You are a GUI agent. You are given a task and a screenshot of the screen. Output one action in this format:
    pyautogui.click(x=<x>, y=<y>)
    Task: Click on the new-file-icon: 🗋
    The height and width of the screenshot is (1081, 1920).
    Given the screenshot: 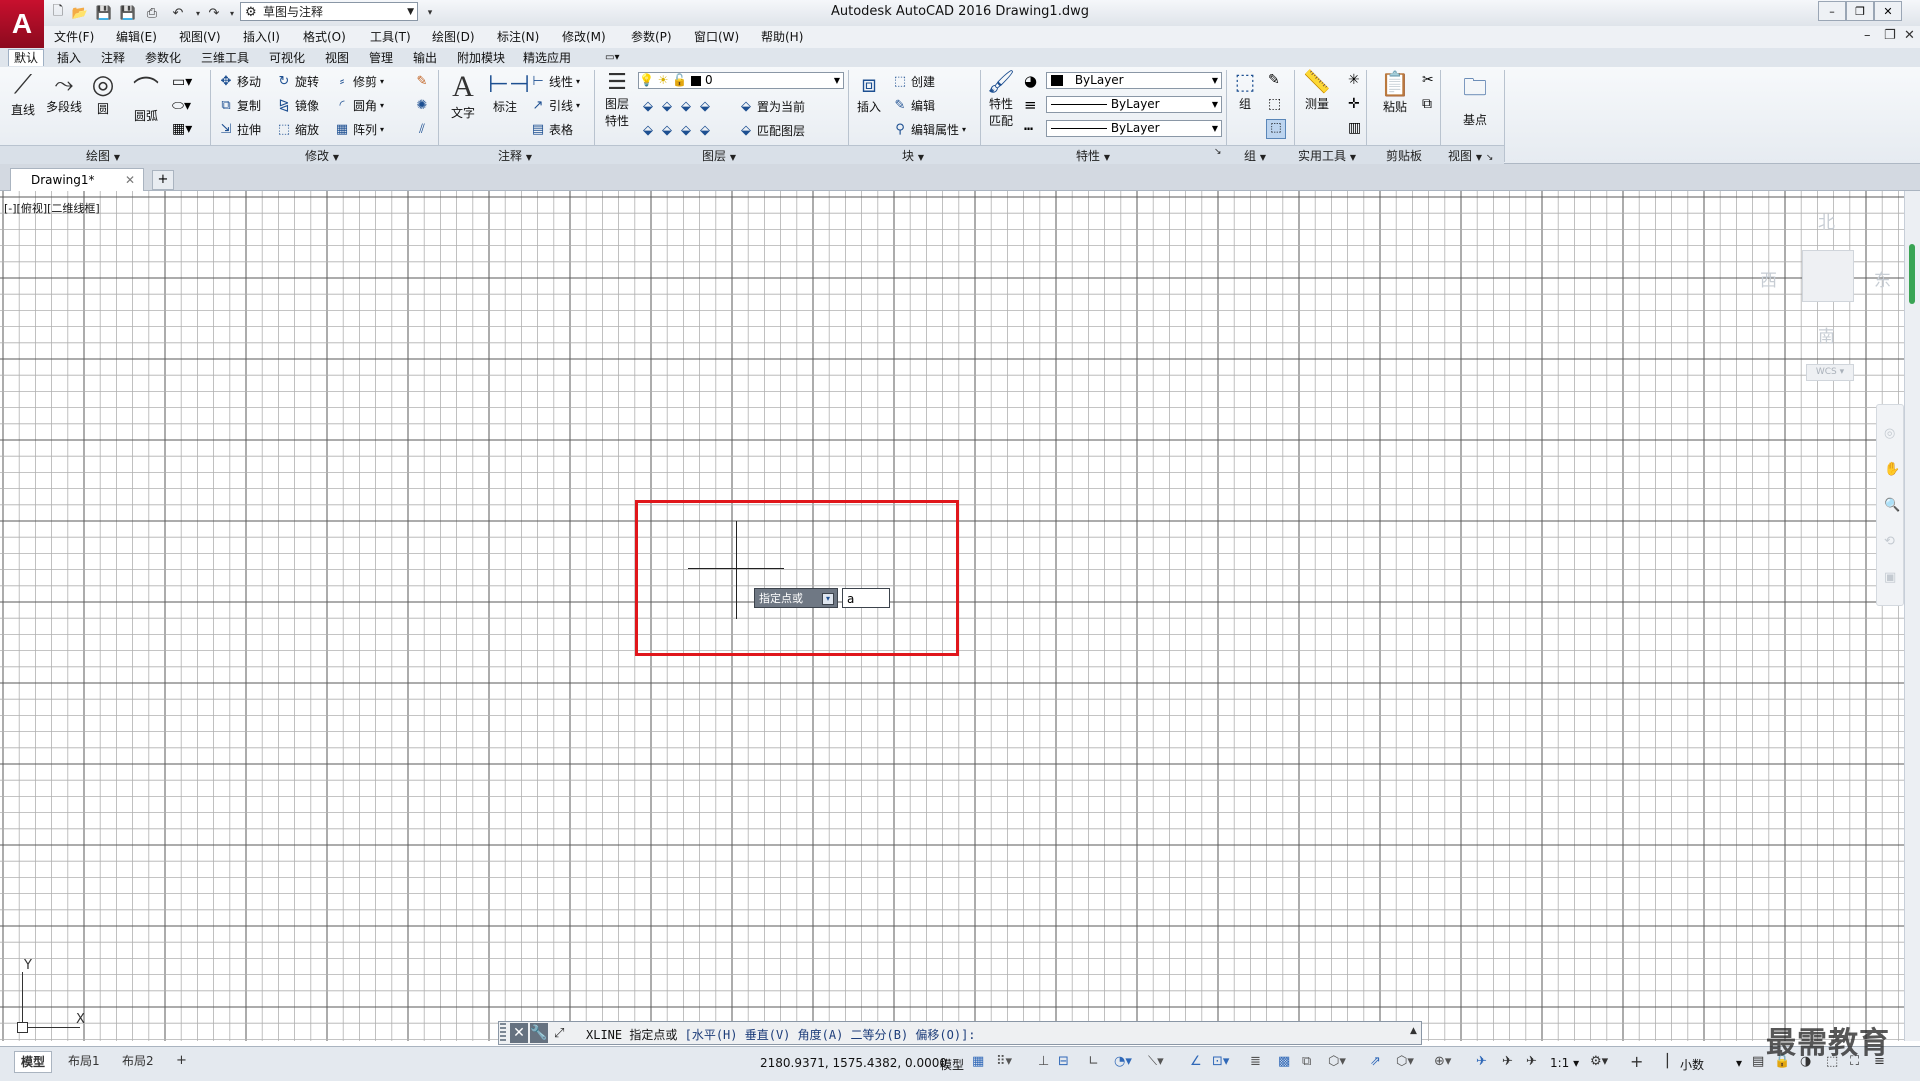 What is the action you would take?
    pyautogui.click(x=58, y=13)
    